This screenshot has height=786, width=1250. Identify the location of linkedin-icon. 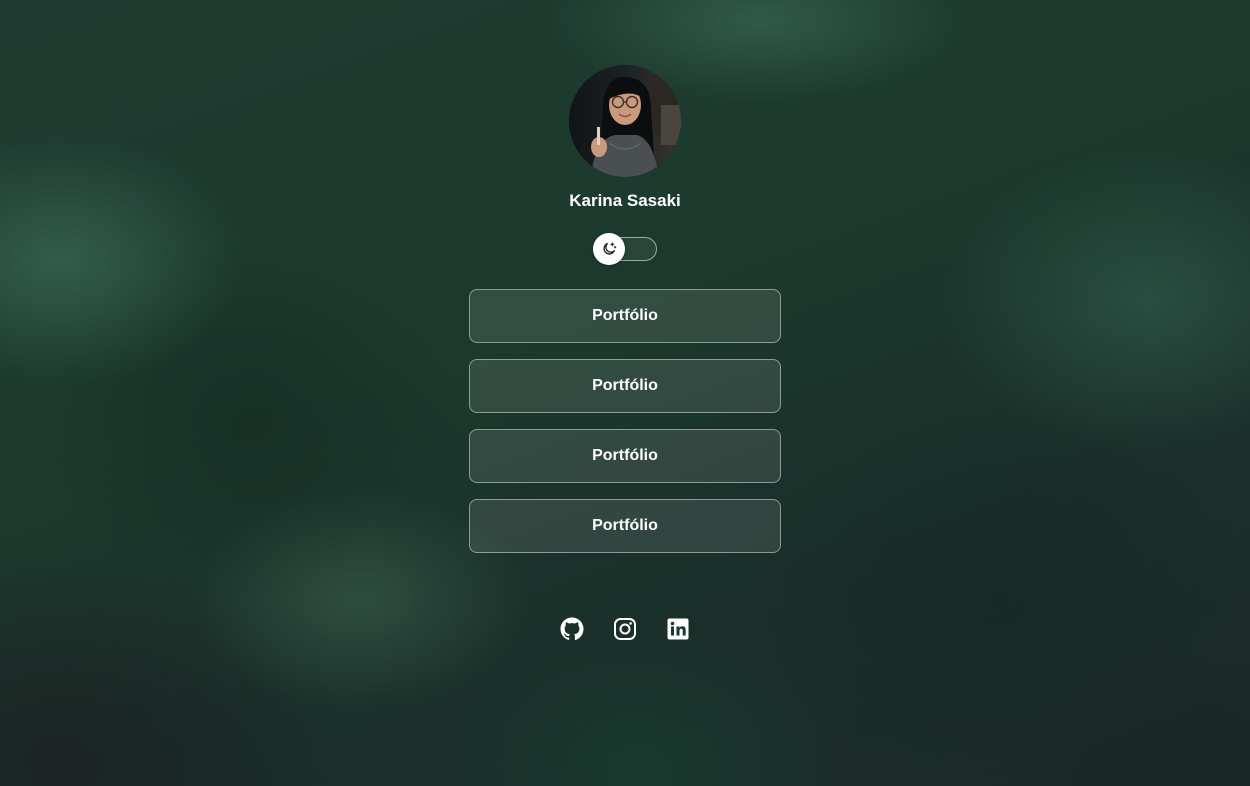
(678, 629).